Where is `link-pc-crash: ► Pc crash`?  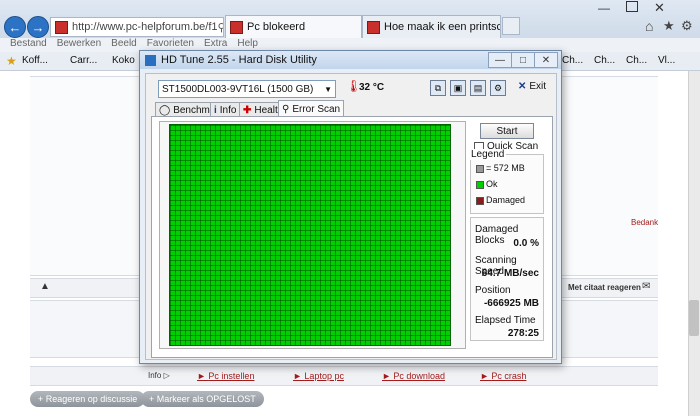 link-pc-crash: ► Pc crash is located at coordinates (503, 376).